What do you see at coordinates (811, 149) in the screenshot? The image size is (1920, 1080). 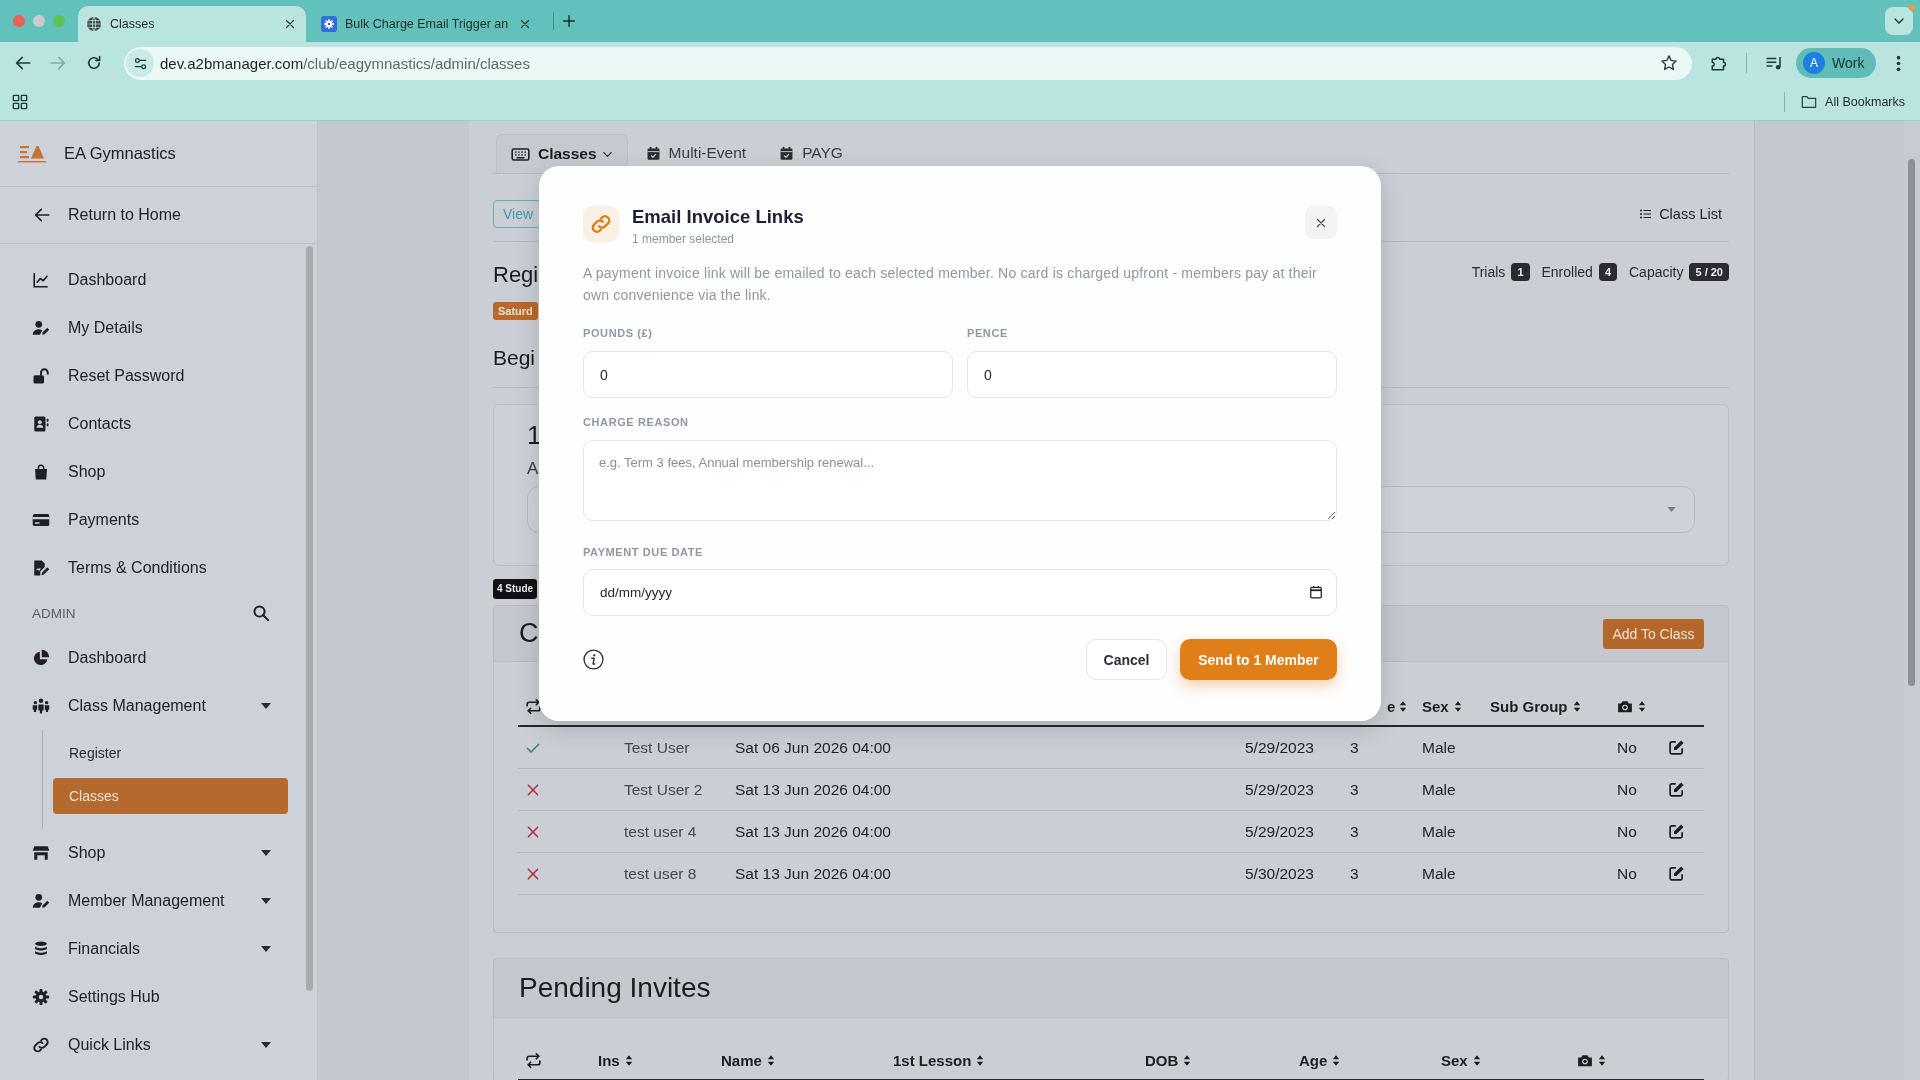 I see `view-tab: PAYG` at bounding box center [811, 149].